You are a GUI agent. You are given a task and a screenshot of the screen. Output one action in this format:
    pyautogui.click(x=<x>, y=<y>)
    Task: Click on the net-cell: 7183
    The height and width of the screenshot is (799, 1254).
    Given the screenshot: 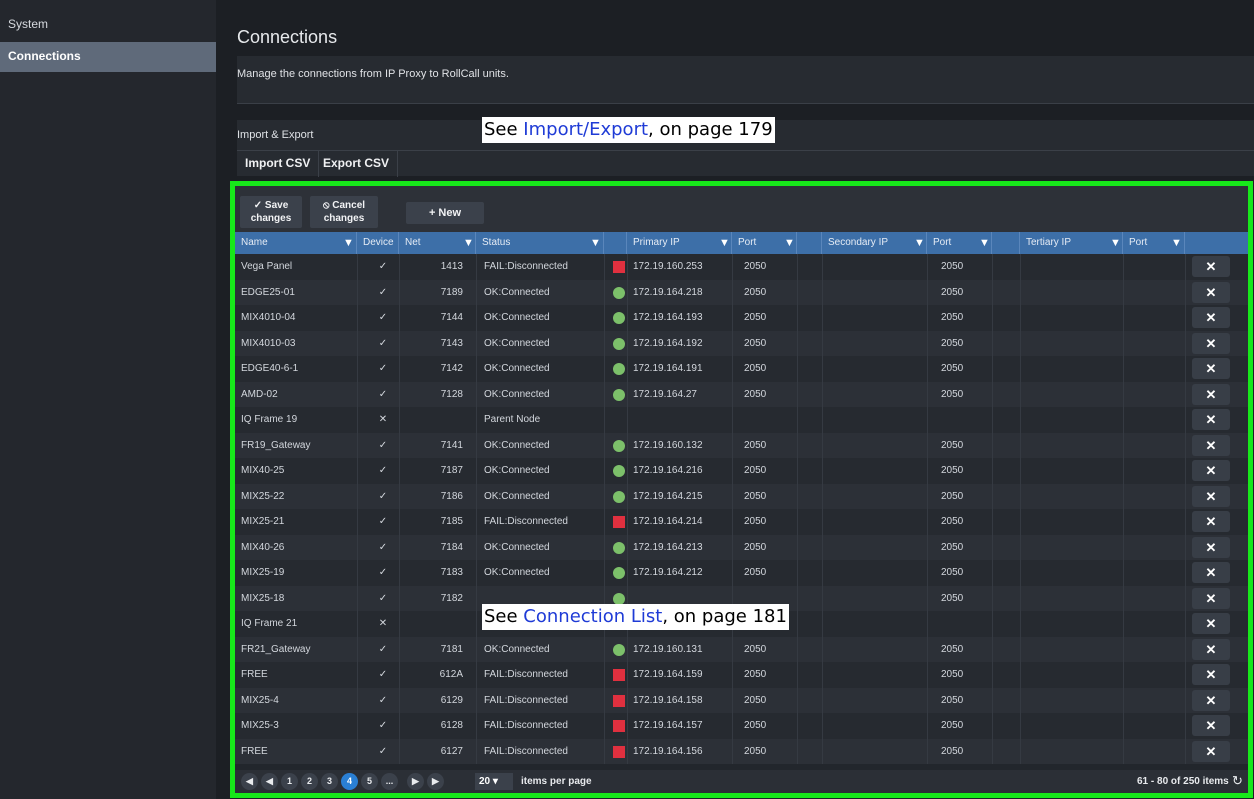 What is the action you would take?
    pyautogui.click(x=440, y=573)
    